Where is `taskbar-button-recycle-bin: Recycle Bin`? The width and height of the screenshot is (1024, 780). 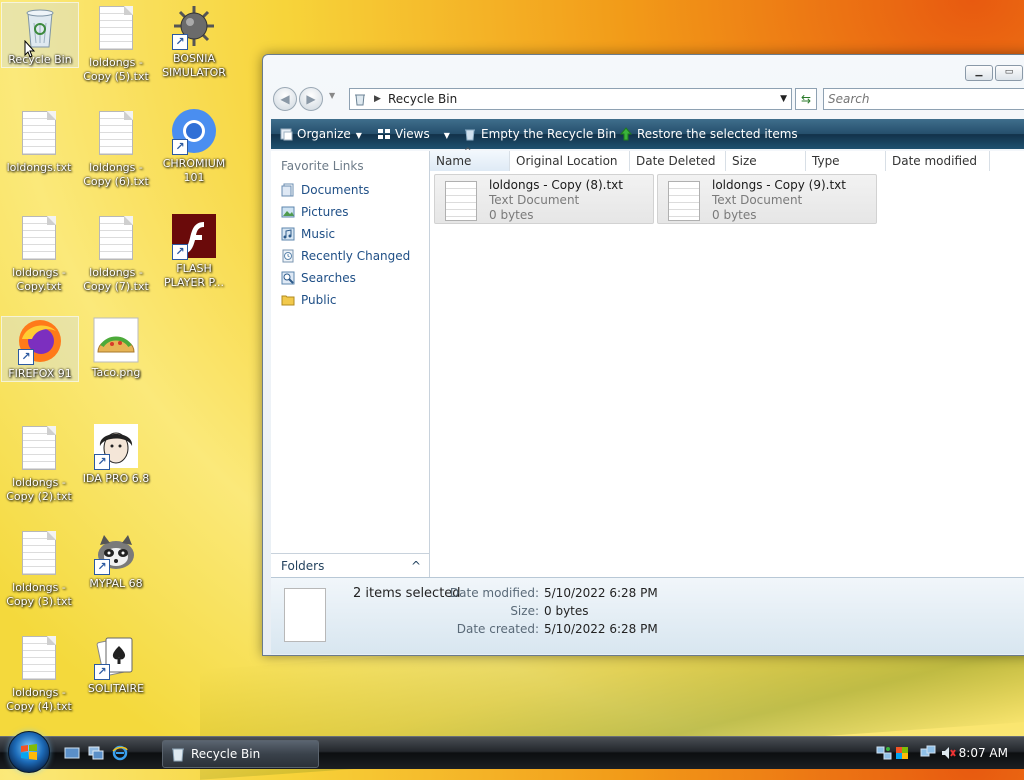
taskbar-button-recycle-bin: Recycle Bin is located at coordinates (240, 754).